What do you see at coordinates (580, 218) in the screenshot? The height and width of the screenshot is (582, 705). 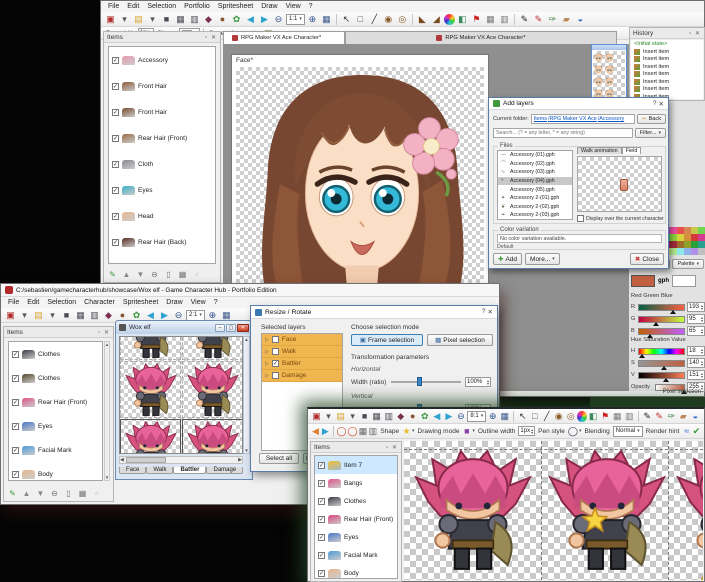 I see `display-over-checkbox` at bounding box center [580, 218].